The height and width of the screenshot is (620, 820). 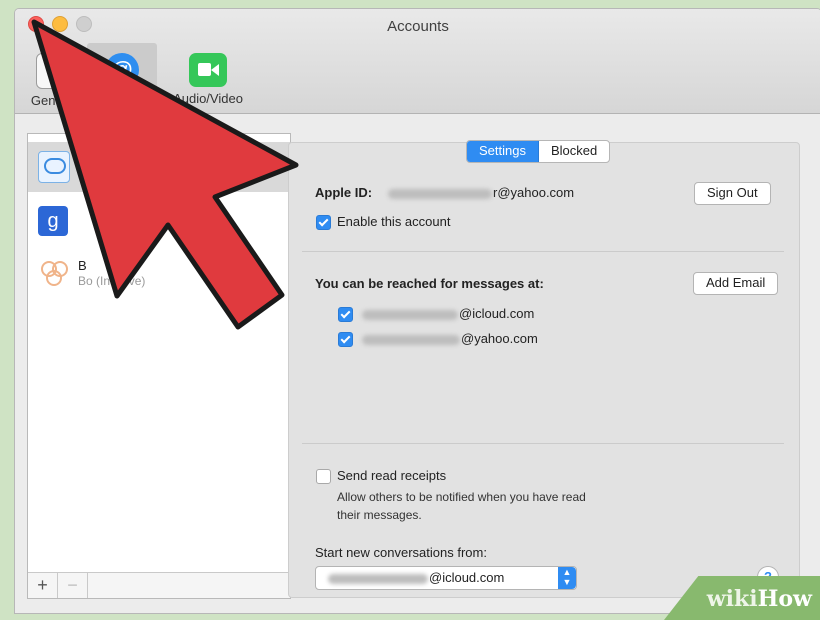 I want to click on read-receipts-label: Send read receipts, so click(x=392, y=475).